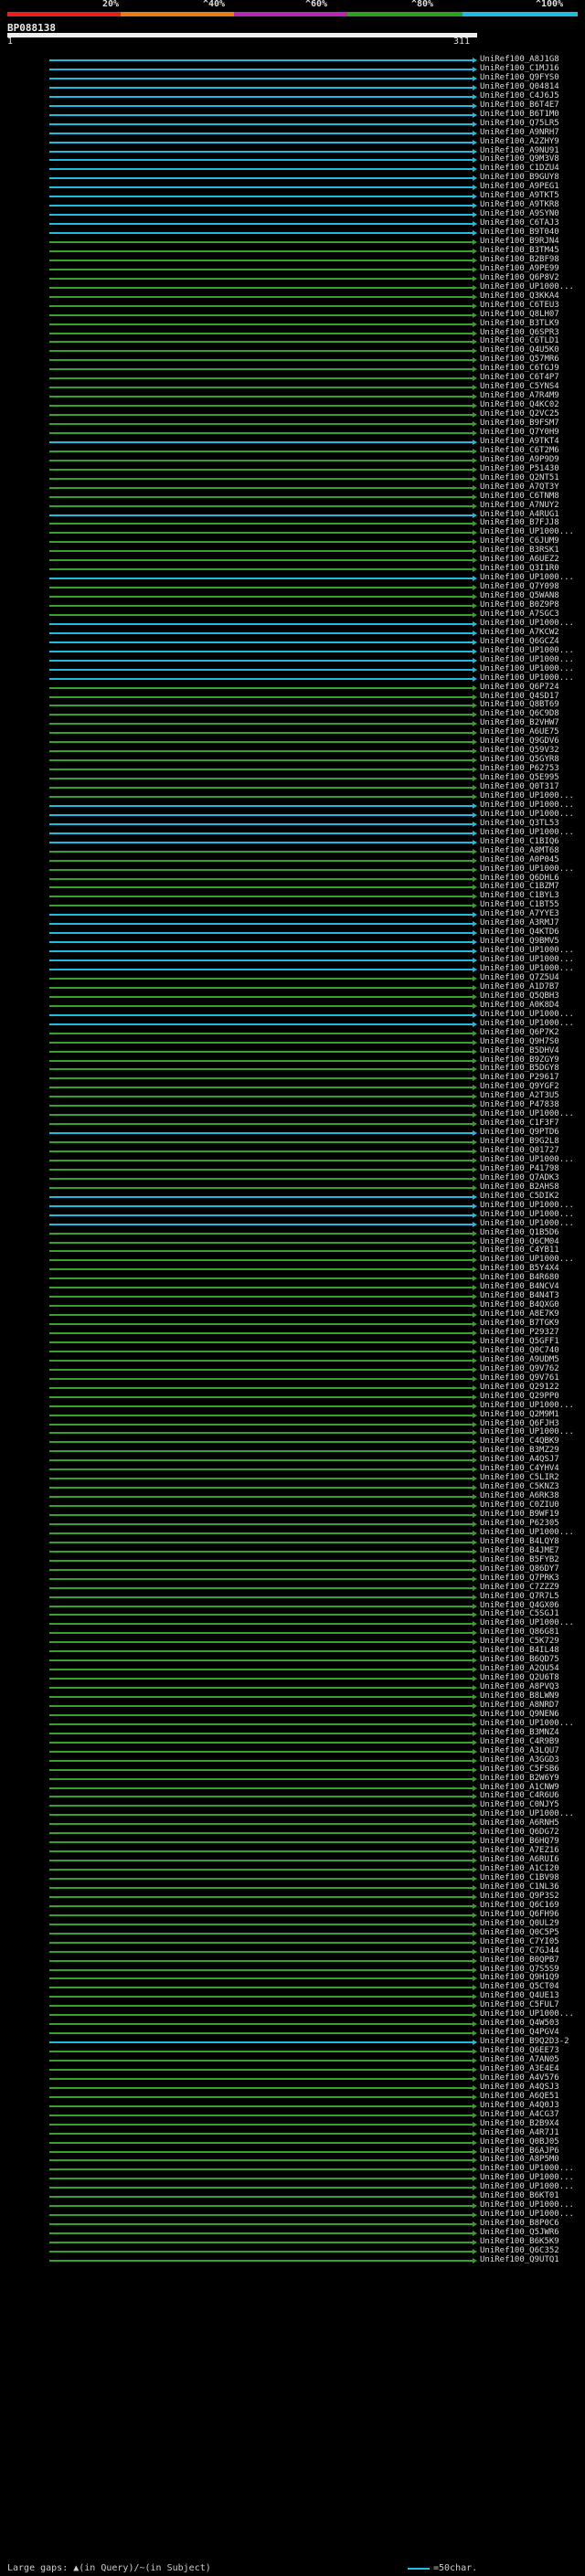 Image resolution: width=585 pixels, height=2576 pixels. What do you see at coordinates (519, 1050) in the screenshot?
I see `hit-id: UniRef100_B5DHV4` at bounding box center [519, 1050].